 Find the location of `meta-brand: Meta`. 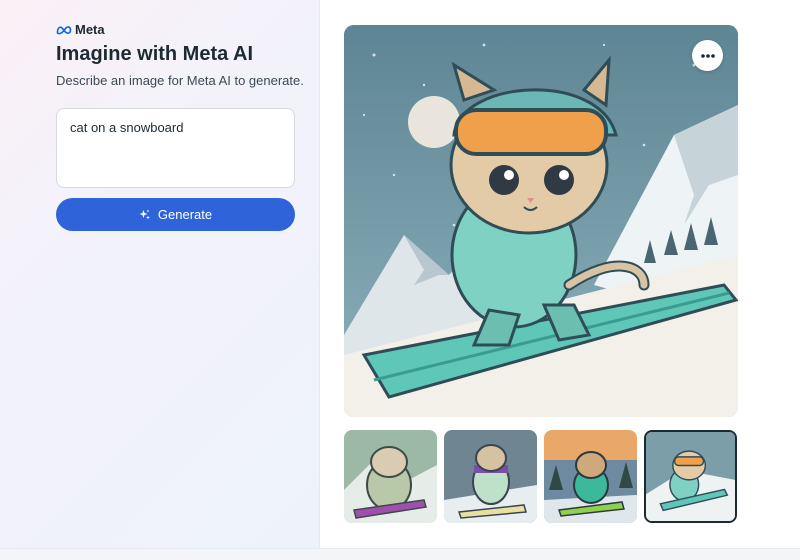

meta-brand: Meta is located at coordinates (80, 29).